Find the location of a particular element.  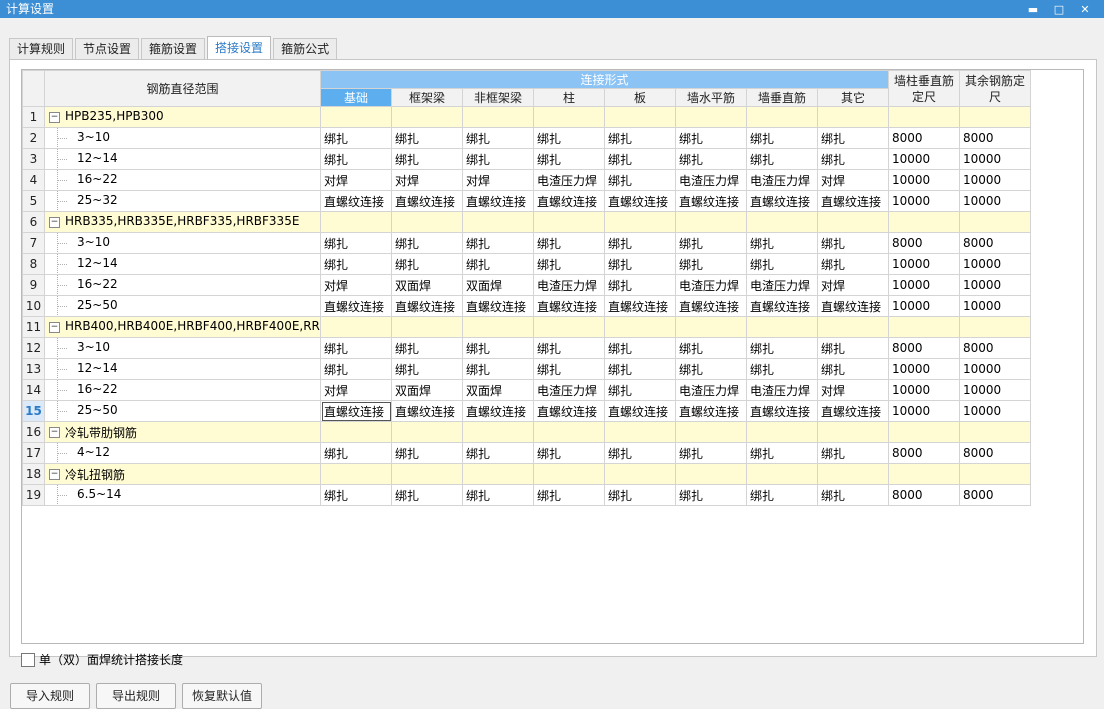

weld-lap-option: 单（双）面焊统计搭接长度 is located at coordinates (102, 659).